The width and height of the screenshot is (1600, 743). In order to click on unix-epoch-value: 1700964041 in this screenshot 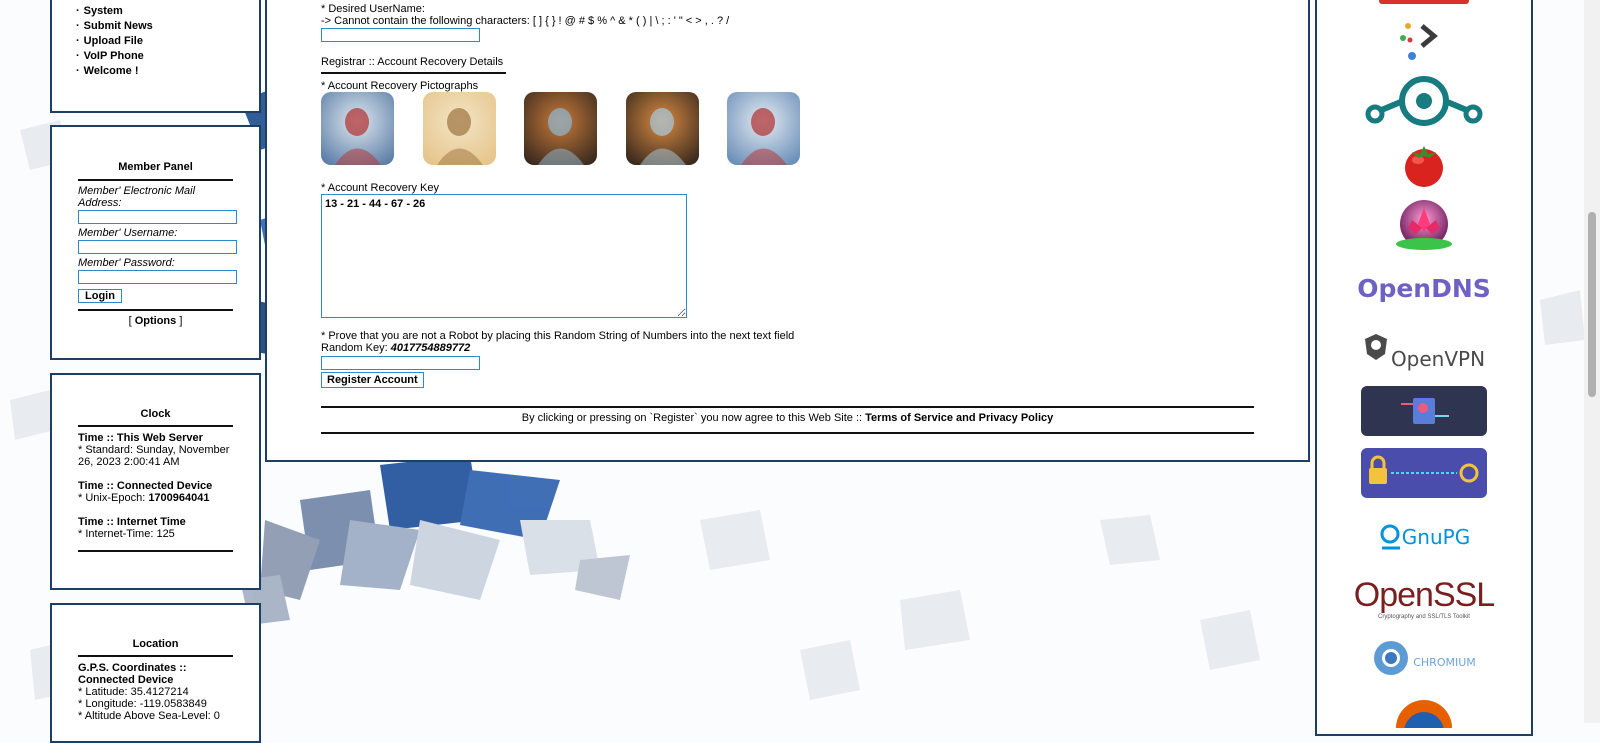, I will do `click(179, 498)`.